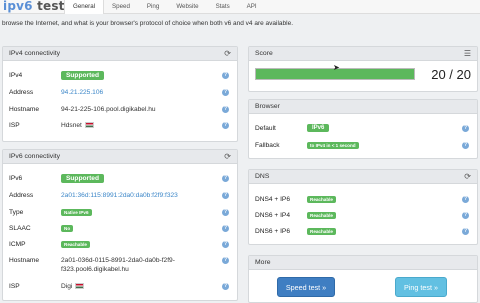  Describe the element at coordinates (67, 286) in the screenshot. I see `isp-value: Digi` at that location.